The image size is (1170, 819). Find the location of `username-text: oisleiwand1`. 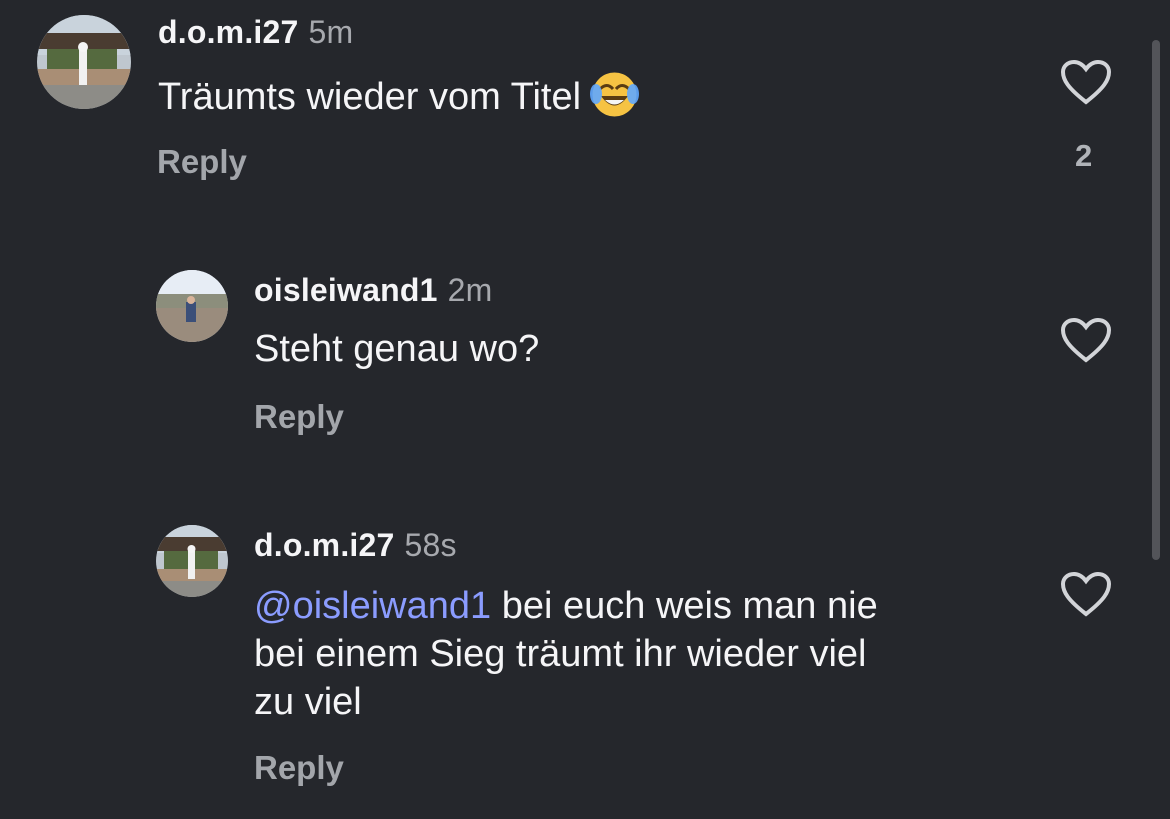

username-text: oisleiwand1 is located at coordinates (346, 290).